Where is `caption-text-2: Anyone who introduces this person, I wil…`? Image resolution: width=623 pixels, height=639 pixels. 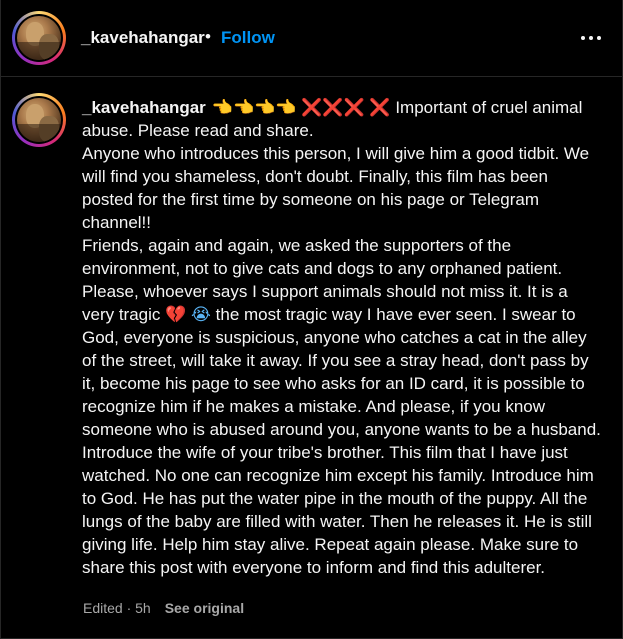 caption-text-2: Anyone who introduces this person, I wil… is located at coordinates (336, 188).